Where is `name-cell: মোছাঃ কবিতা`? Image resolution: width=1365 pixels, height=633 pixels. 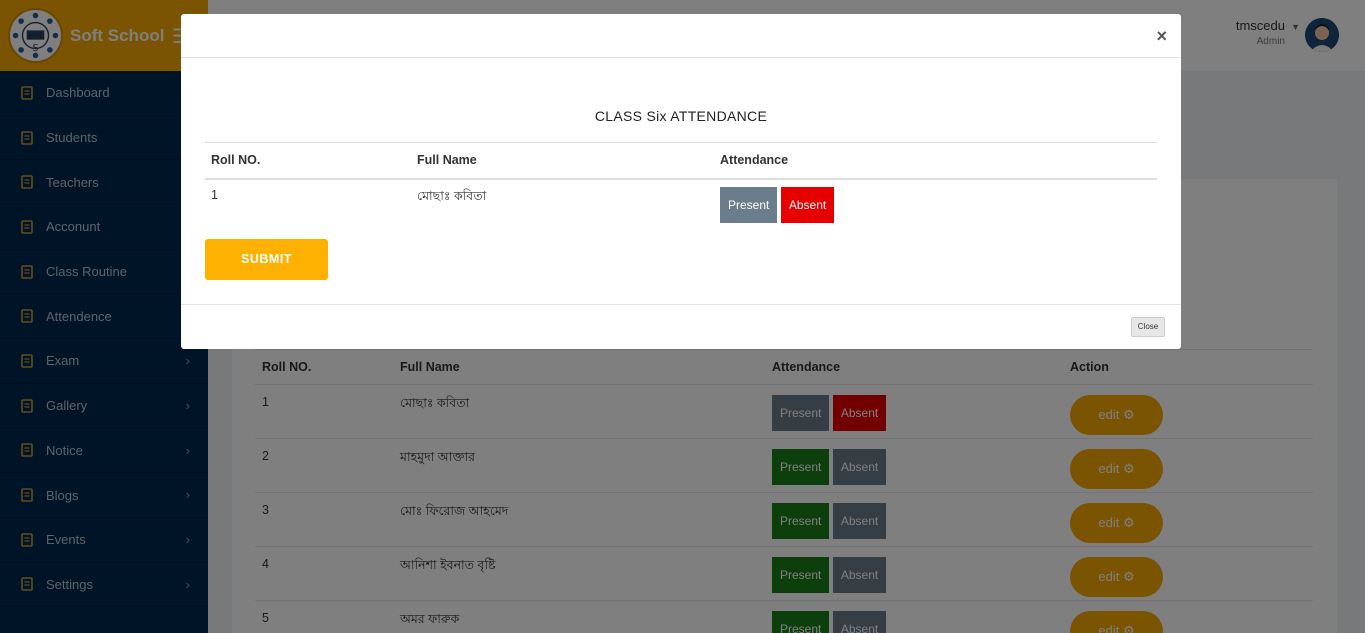
name-cell: মোছাঃ কবিতা is located at coordinates (452, 195).